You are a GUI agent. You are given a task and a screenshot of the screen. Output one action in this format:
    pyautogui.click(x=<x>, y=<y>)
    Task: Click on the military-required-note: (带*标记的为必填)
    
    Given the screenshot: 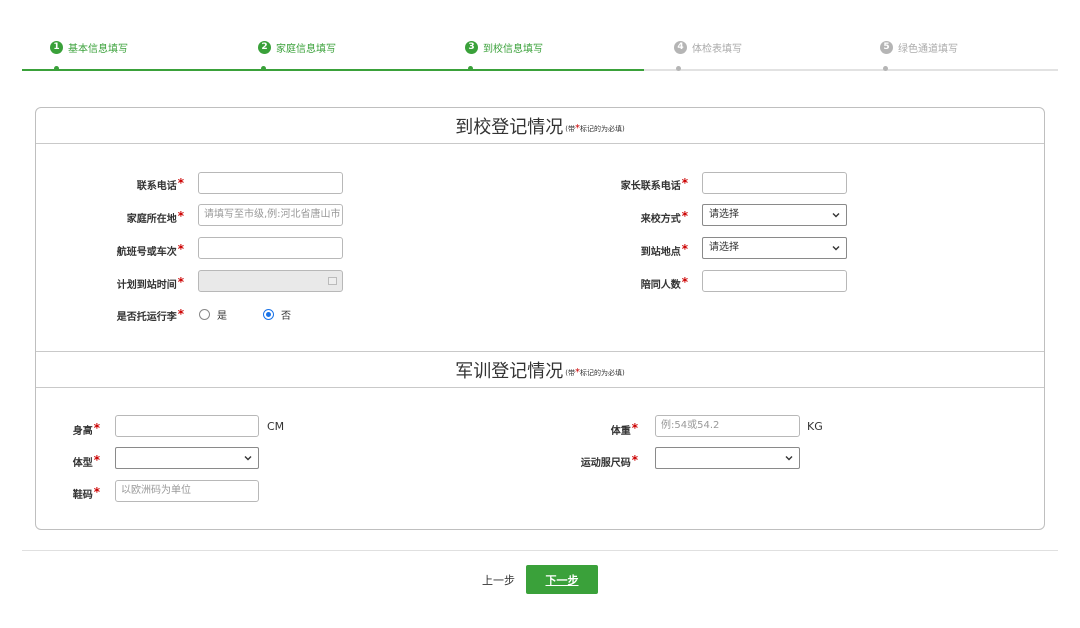 What is the action you would take?
    pyautogui.click(x=595, y=372)
    